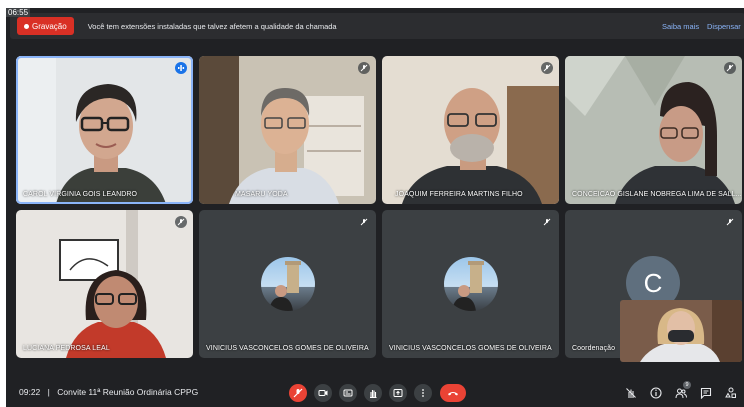 Image resolution: width=744 pixels, height=407 pixels. I want to click on participant-name: Coordenação, so click(594, 348).